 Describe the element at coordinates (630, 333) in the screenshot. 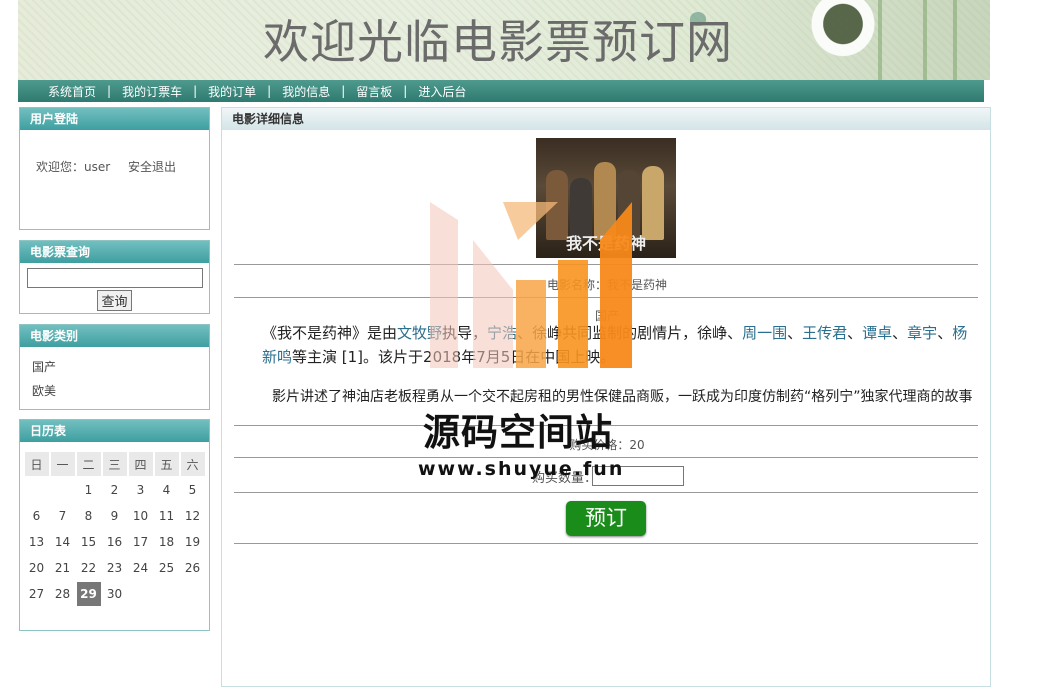

I see `desc-text: 、徐峥共同监制的剧情片，徐峥、` at that location.